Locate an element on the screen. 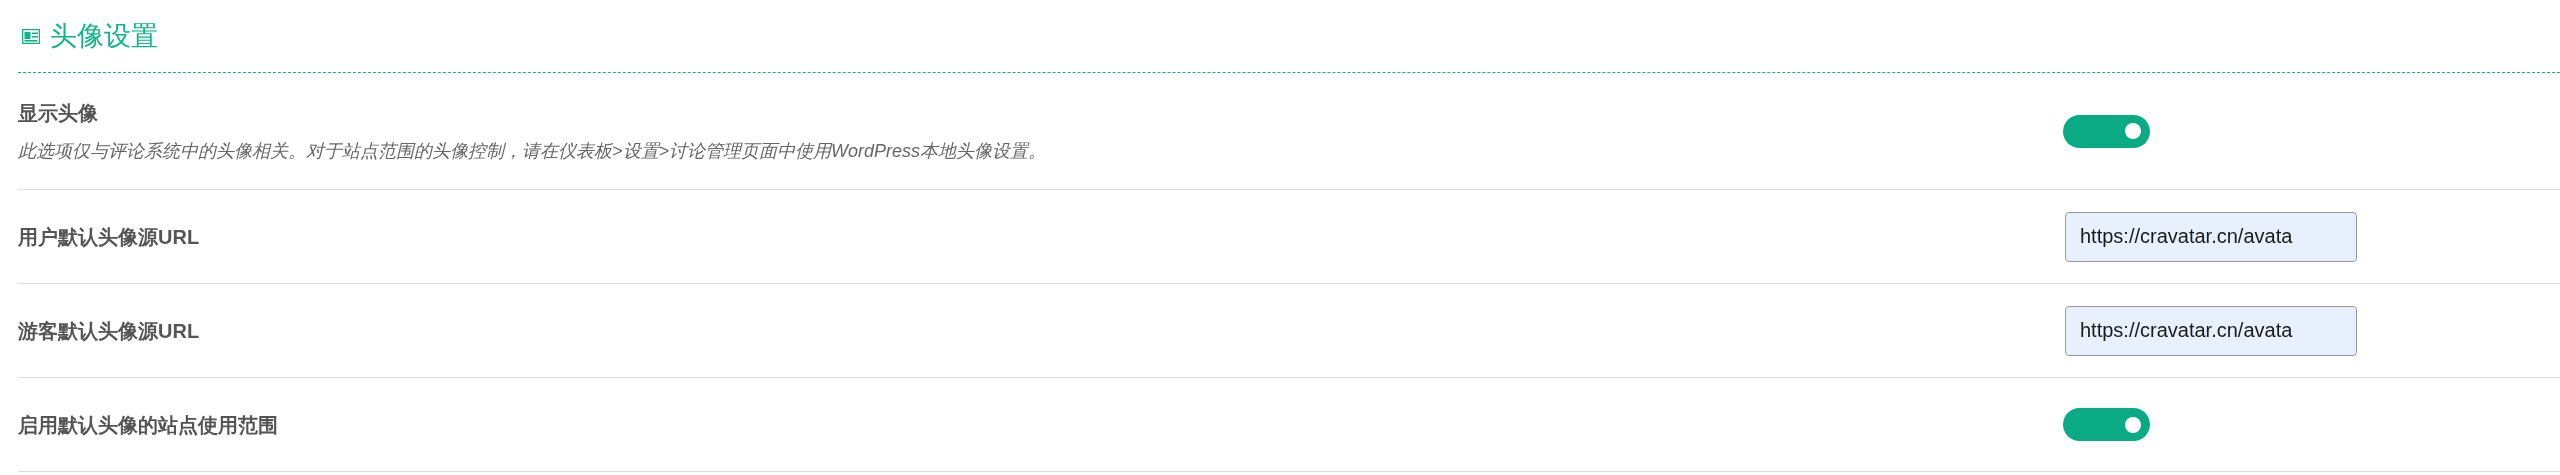  setting-description: 此选项仅与评论系统中的头像相关。对于站点范围的头像控制，请在仪表板>设置>讨论管理页面中使用WordPress本地头像设置。 is located at coordinates (533, 151).